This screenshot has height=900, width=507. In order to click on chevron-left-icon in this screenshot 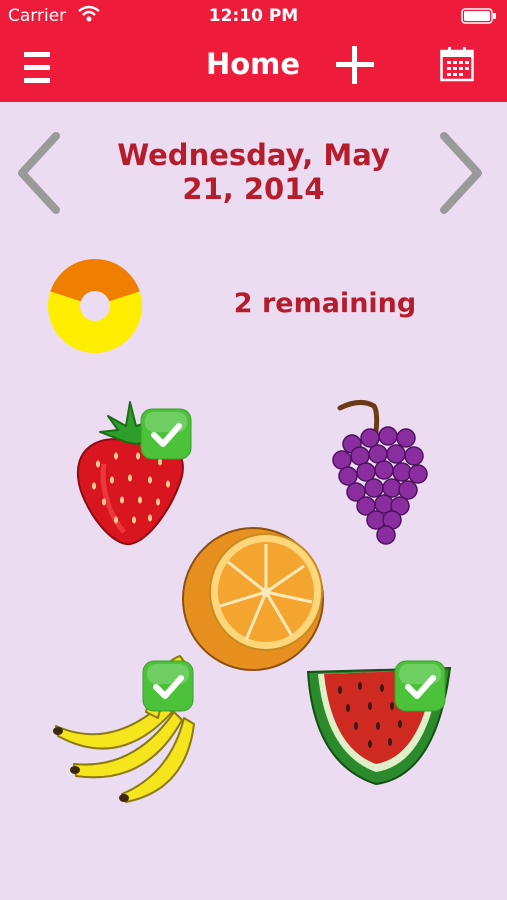, I will do `click(39, 173)`.